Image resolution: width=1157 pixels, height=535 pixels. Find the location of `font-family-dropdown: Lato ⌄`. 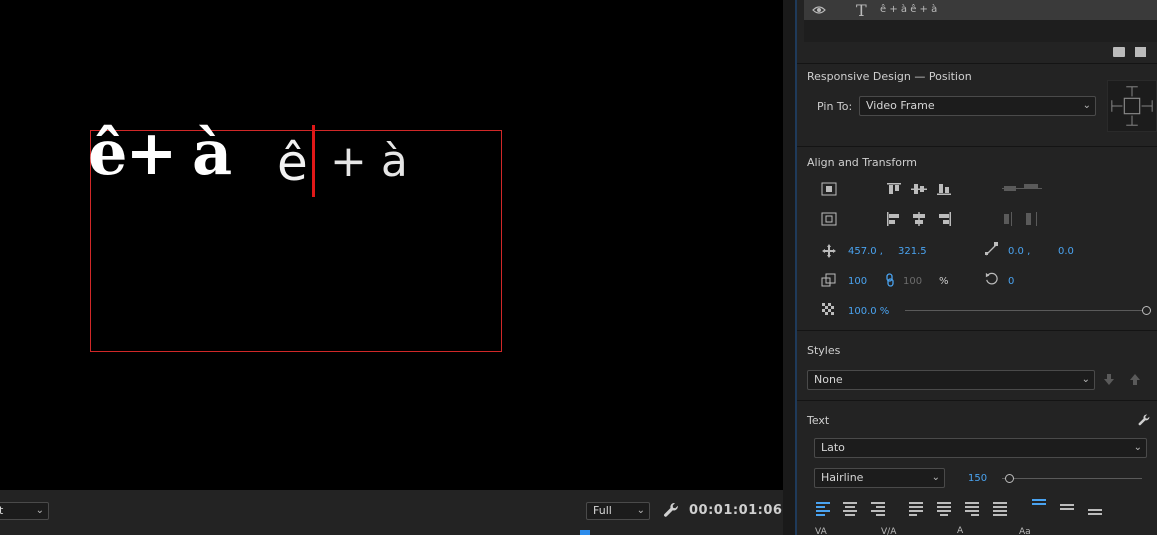

font-family-dropdown: Lato ⌄ is located at coordinates (980, 448).